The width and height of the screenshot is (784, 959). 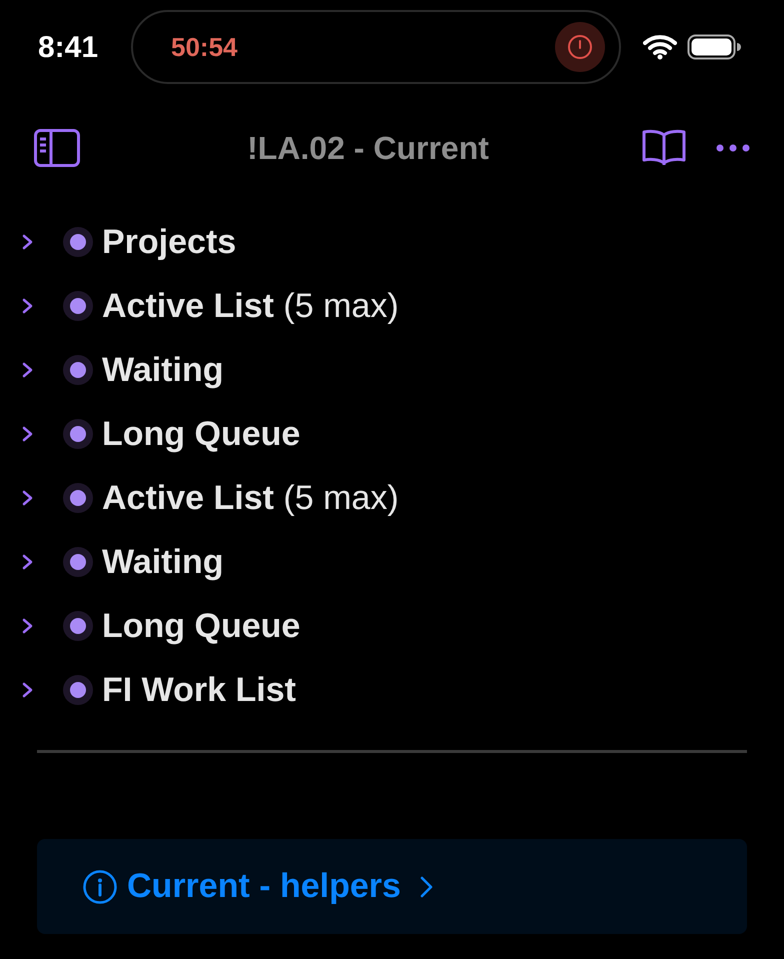 I want to click on timer-text: 50:54, so click(x=204, y=47).